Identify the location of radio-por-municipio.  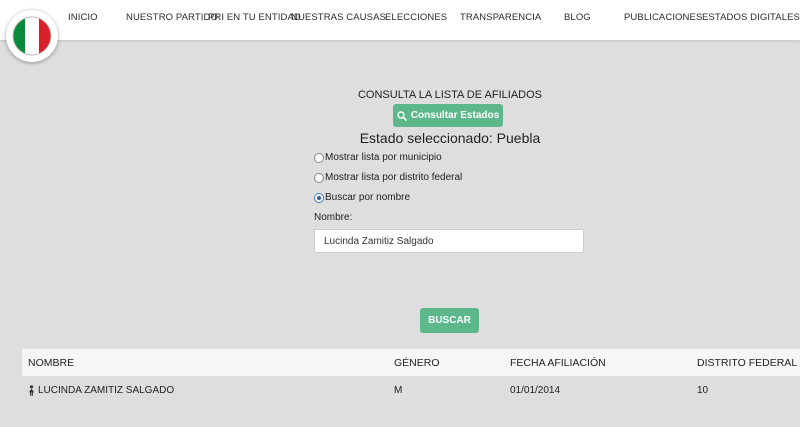
(319, 157).